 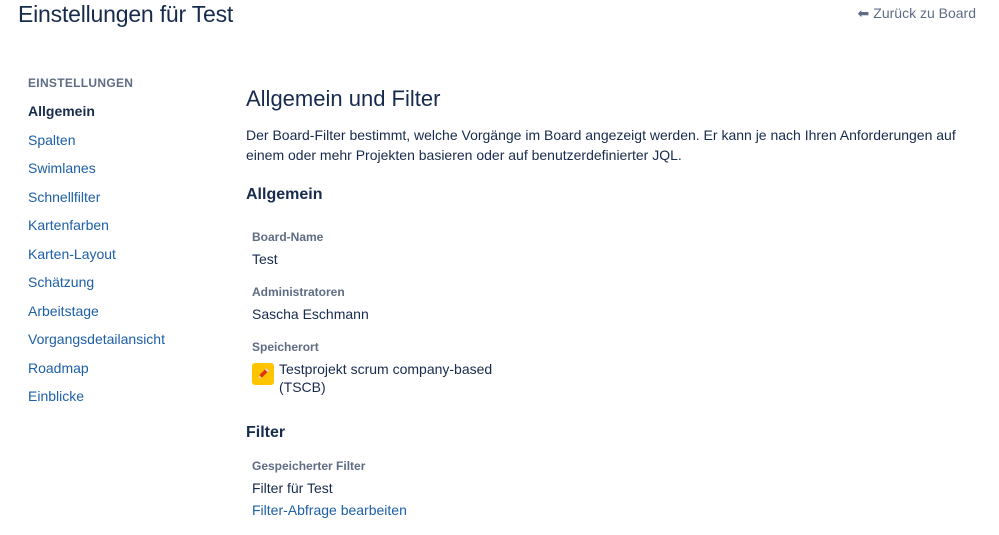 What do you see at coordinates (621, 304) in the screenshot?
I see `administrators-field: Administratoren Sascha Eschmann` at bounding box center [621, 304].